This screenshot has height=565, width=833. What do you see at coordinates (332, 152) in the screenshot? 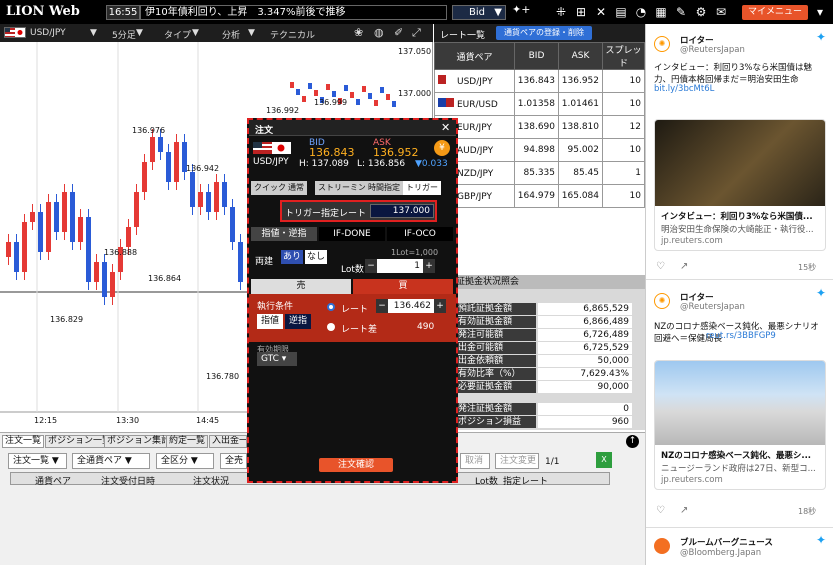
I see `bid-price: 136.843` at bounding box center [332, 152].